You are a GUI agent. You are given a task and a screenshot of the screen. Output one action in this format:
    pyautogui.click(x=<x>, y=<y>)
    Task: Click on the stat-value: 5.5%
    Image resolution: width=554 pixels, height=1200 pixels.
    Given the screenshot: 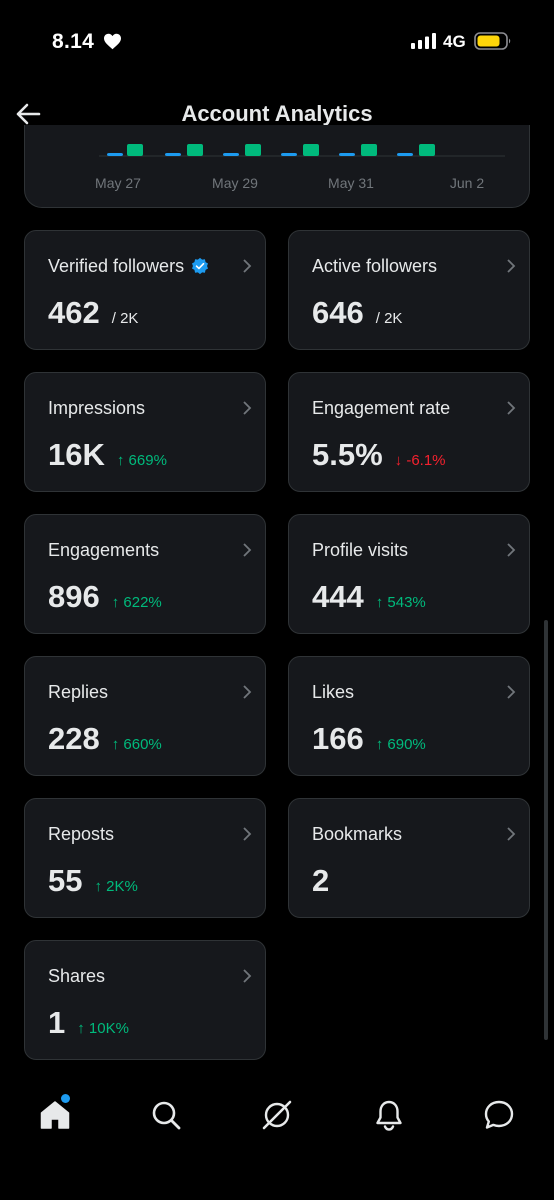 What is the action you would take?
    pyautogui.click(x=347, y=454)
    